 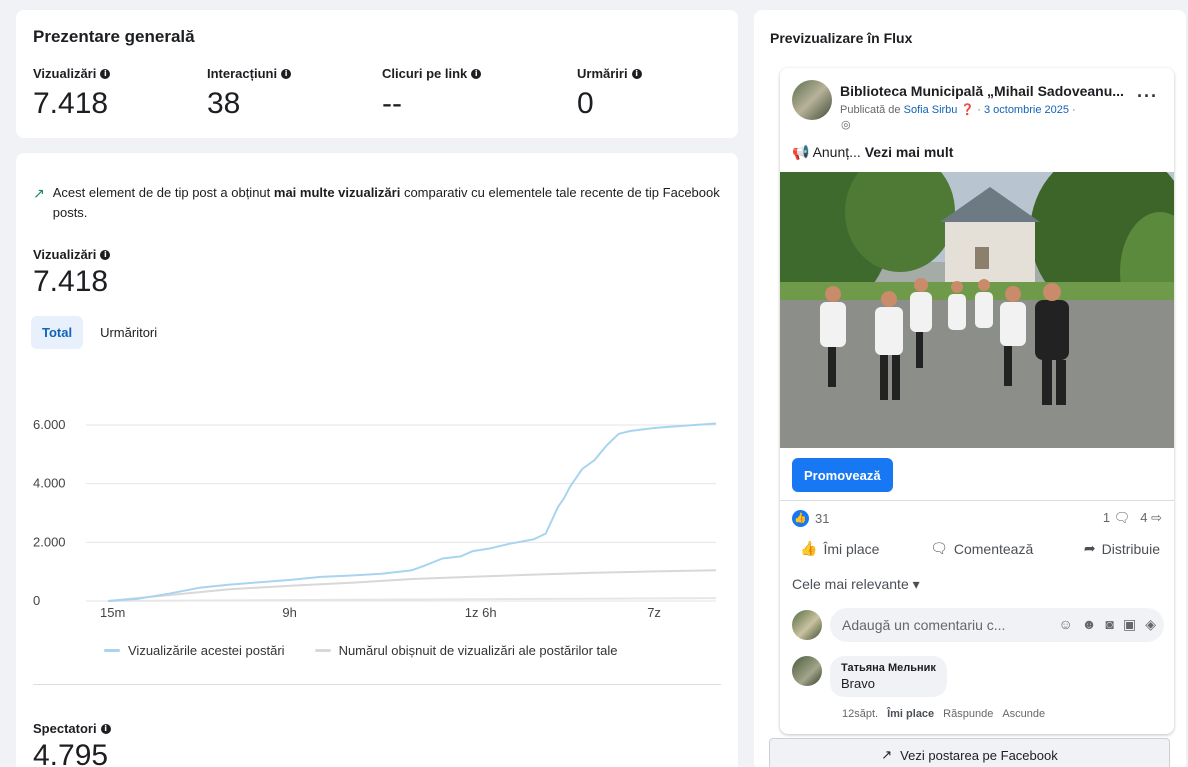 I want to click on comment-tools: ☺ ☻ ◙ ▣ ◈, so click(x=1107, y=624).